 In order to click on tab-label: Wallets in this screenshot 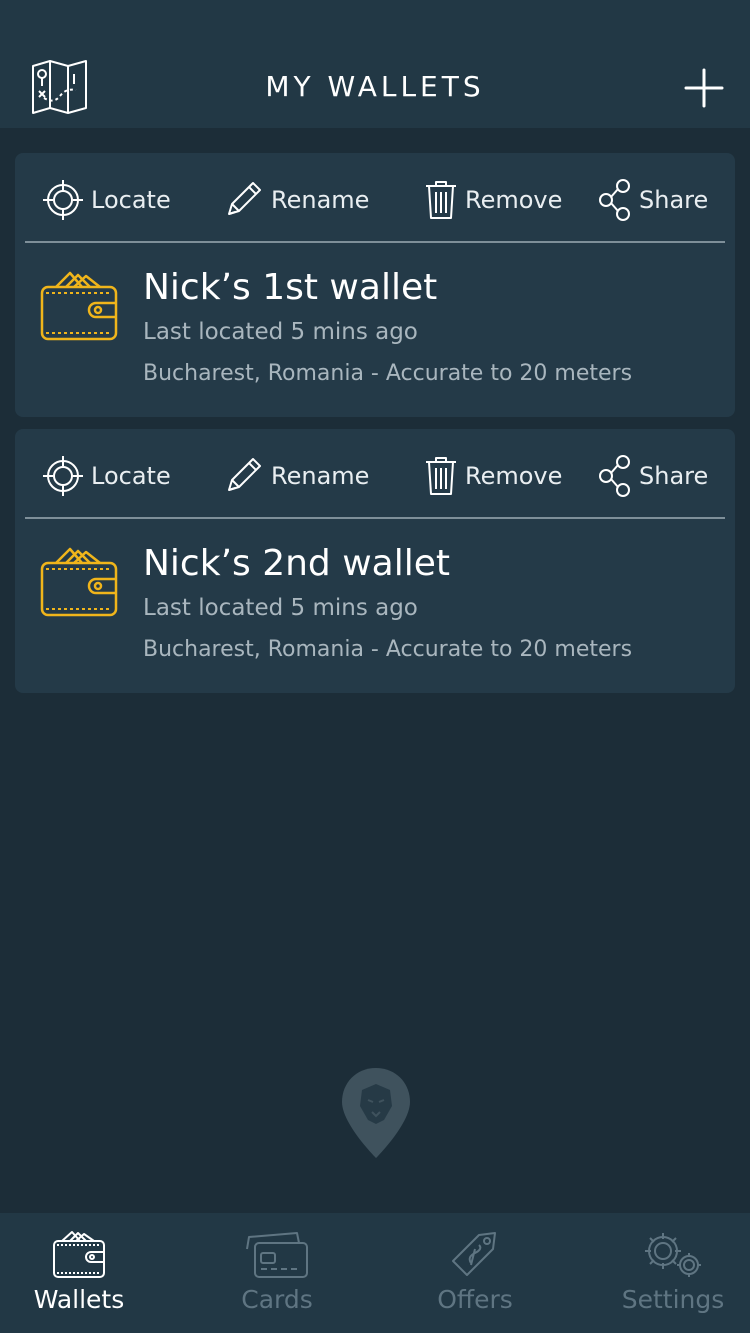, I will do `click(79, 1299)`.